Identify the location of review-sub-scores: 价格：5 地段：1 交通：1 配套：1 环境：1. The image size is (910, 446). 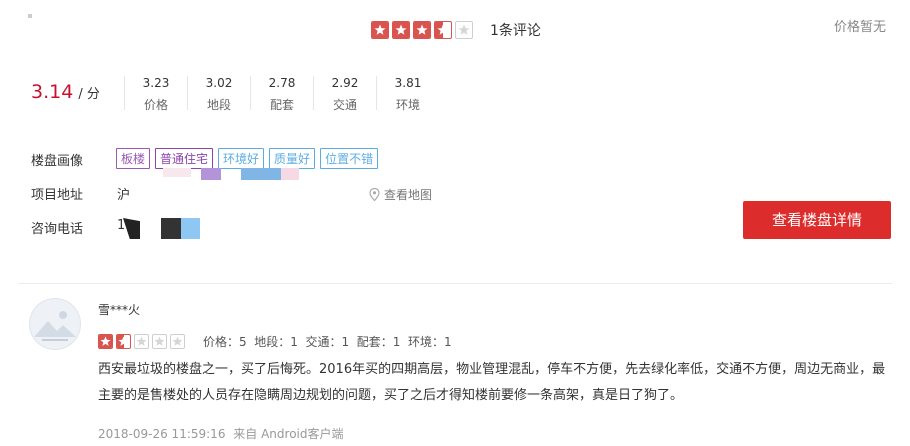
(327, 342).